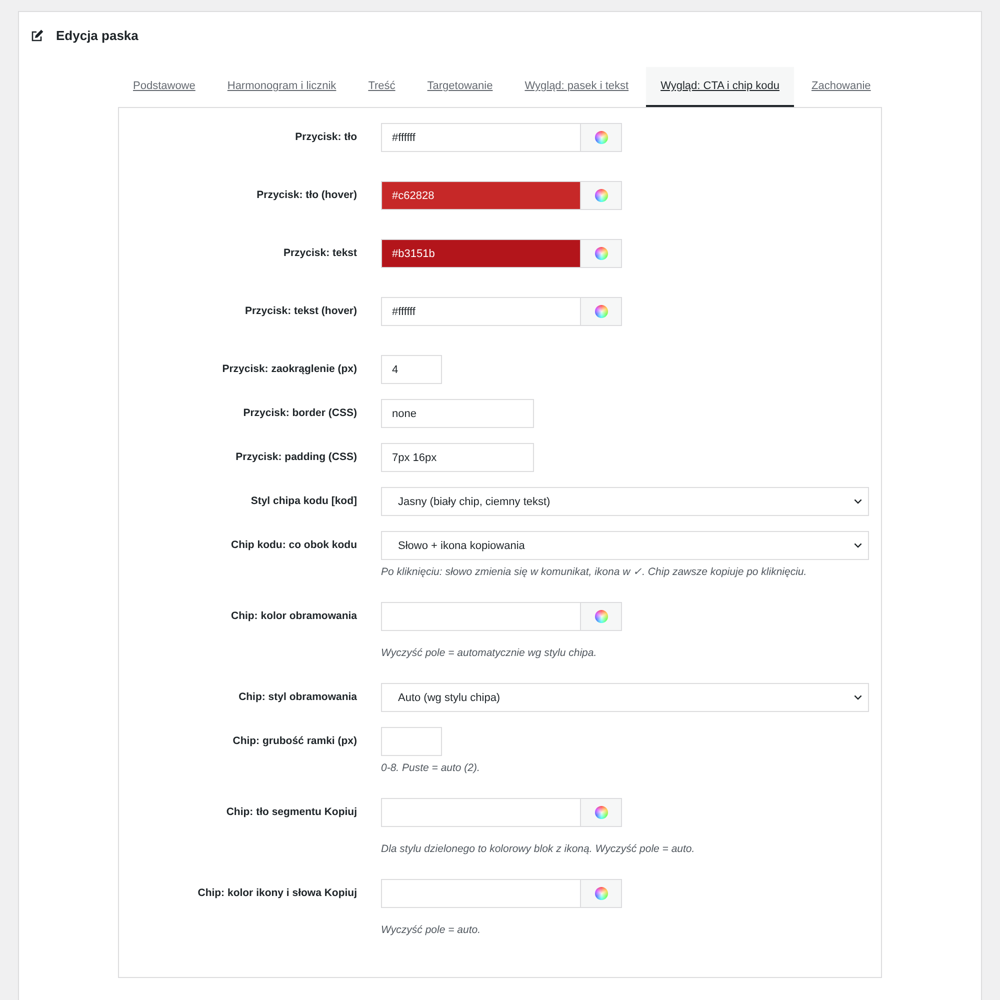 The image size is (1000, 1000). What do you see at coordinates (577, 87) in the screenshot?
I see `tab: Wygląd: pasek i tekst` at bounding box center [577, 87].